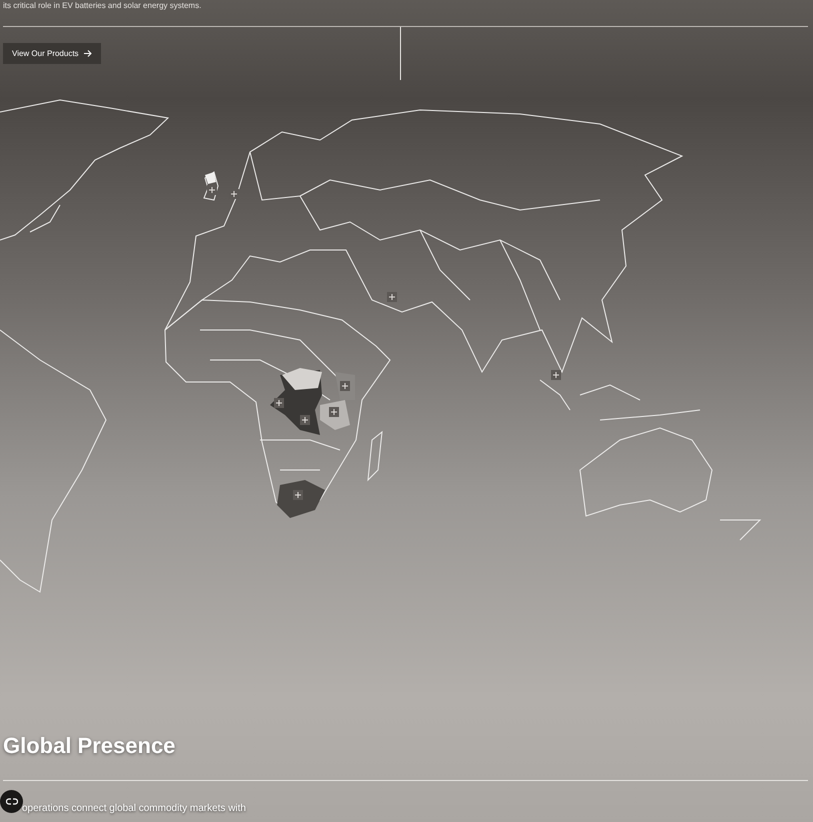 The width and height of the screenshot is (813, 822). I want to click on link-badge, so click(11, 801).